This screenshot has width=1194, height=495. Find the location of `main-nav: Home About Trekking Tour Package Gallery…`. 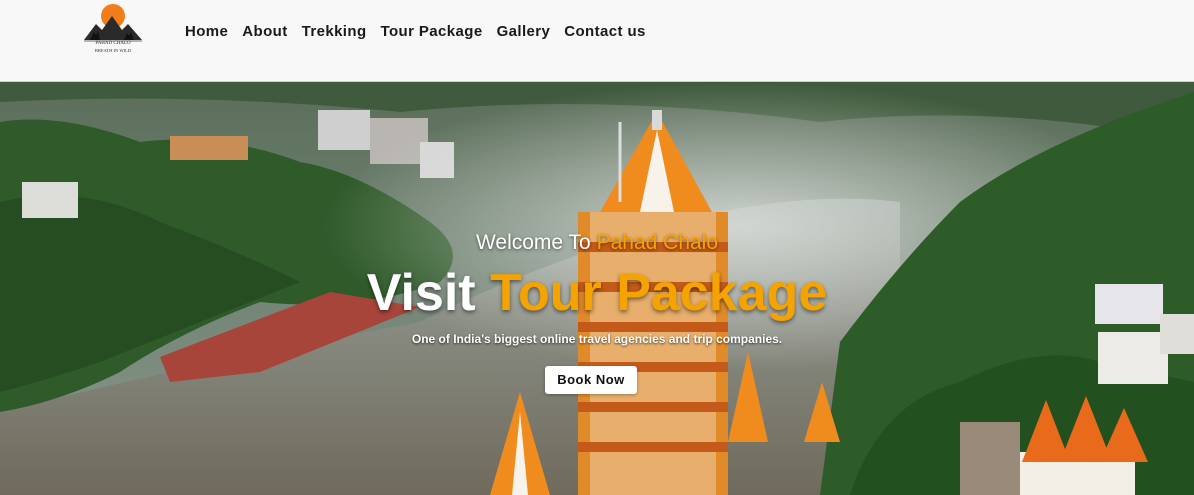

main-nav: Home About Trekking Tour Package Gallery… is located at coordinates (422, 32).